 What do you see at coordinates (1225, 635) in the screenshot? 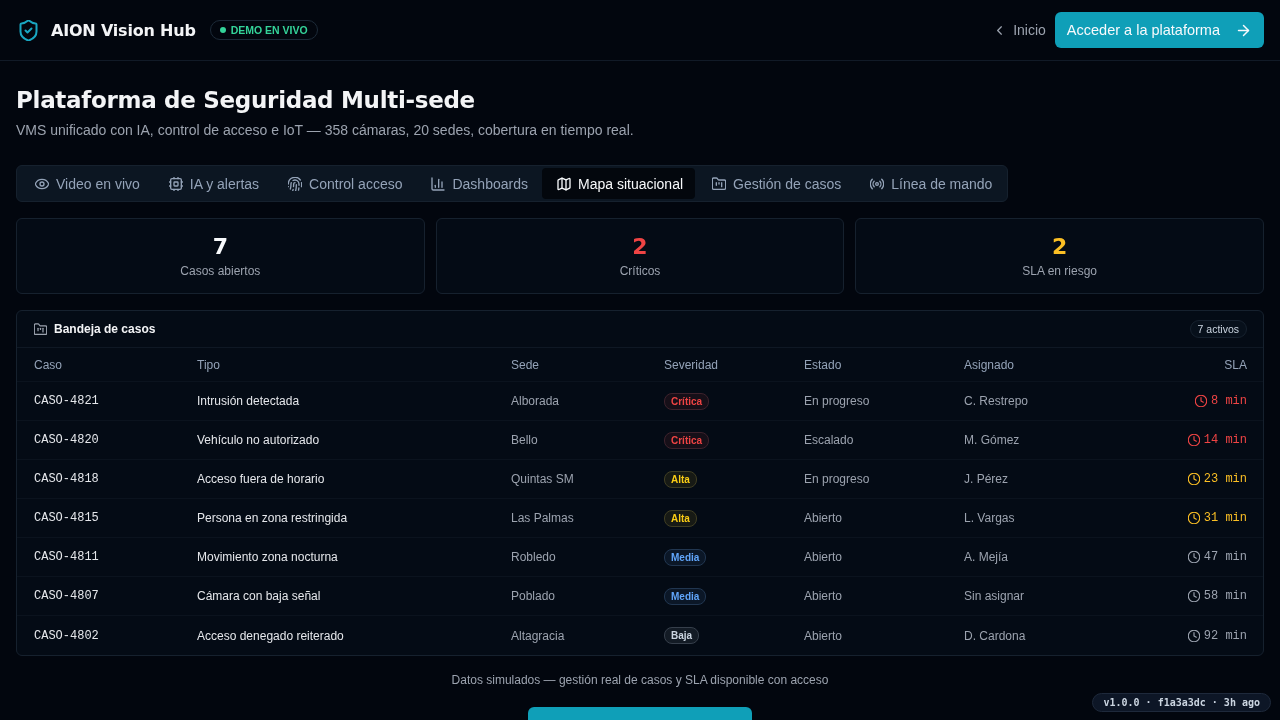
I see `sla-time: 92 min` at bounding box center [1225, 635].